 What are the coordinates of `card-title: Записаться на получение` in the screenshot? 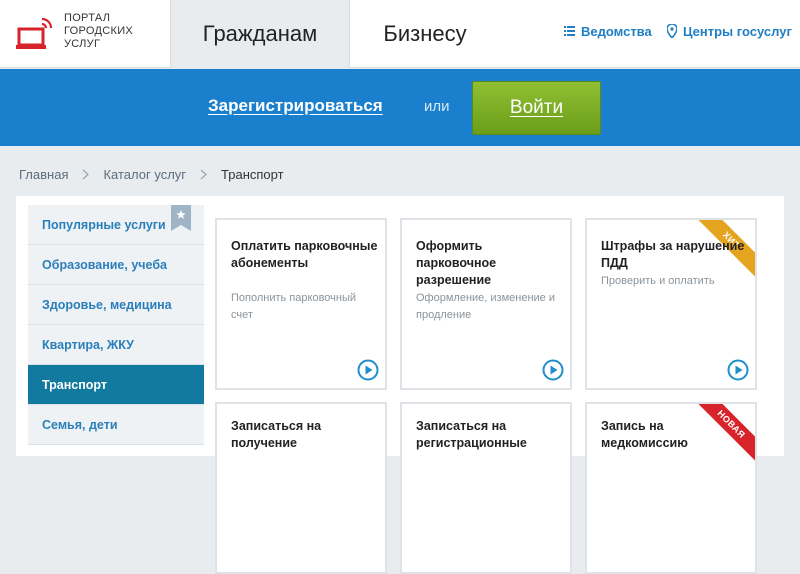 It's located at (276, 434).